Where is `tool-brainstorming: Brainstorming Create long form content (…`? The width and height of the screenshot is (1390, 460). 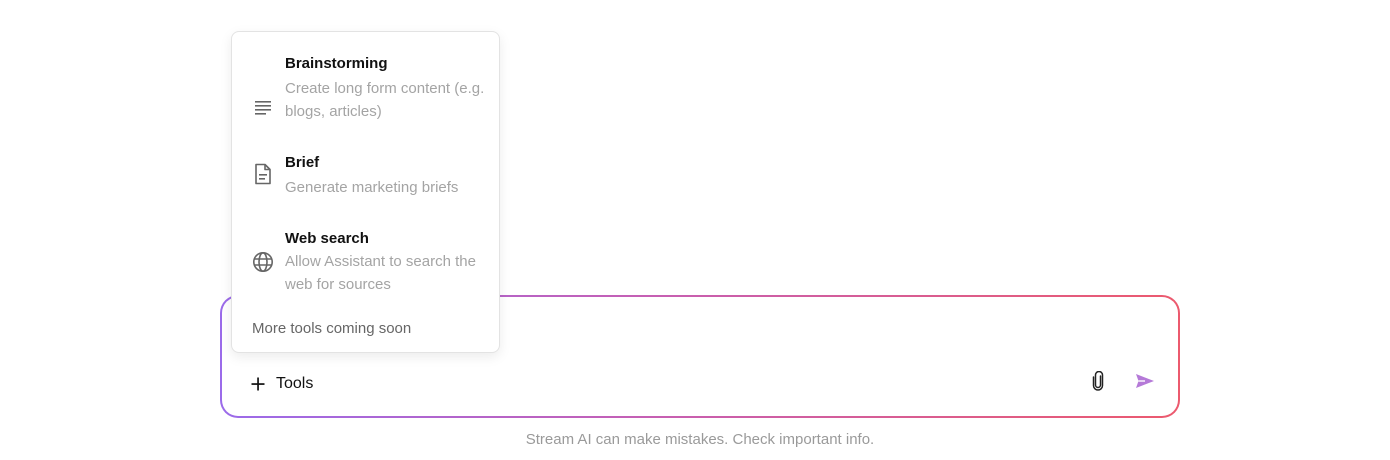
tool-brainstorming: Brainstorming Create long form content (… is located at coordinates (365, 97).